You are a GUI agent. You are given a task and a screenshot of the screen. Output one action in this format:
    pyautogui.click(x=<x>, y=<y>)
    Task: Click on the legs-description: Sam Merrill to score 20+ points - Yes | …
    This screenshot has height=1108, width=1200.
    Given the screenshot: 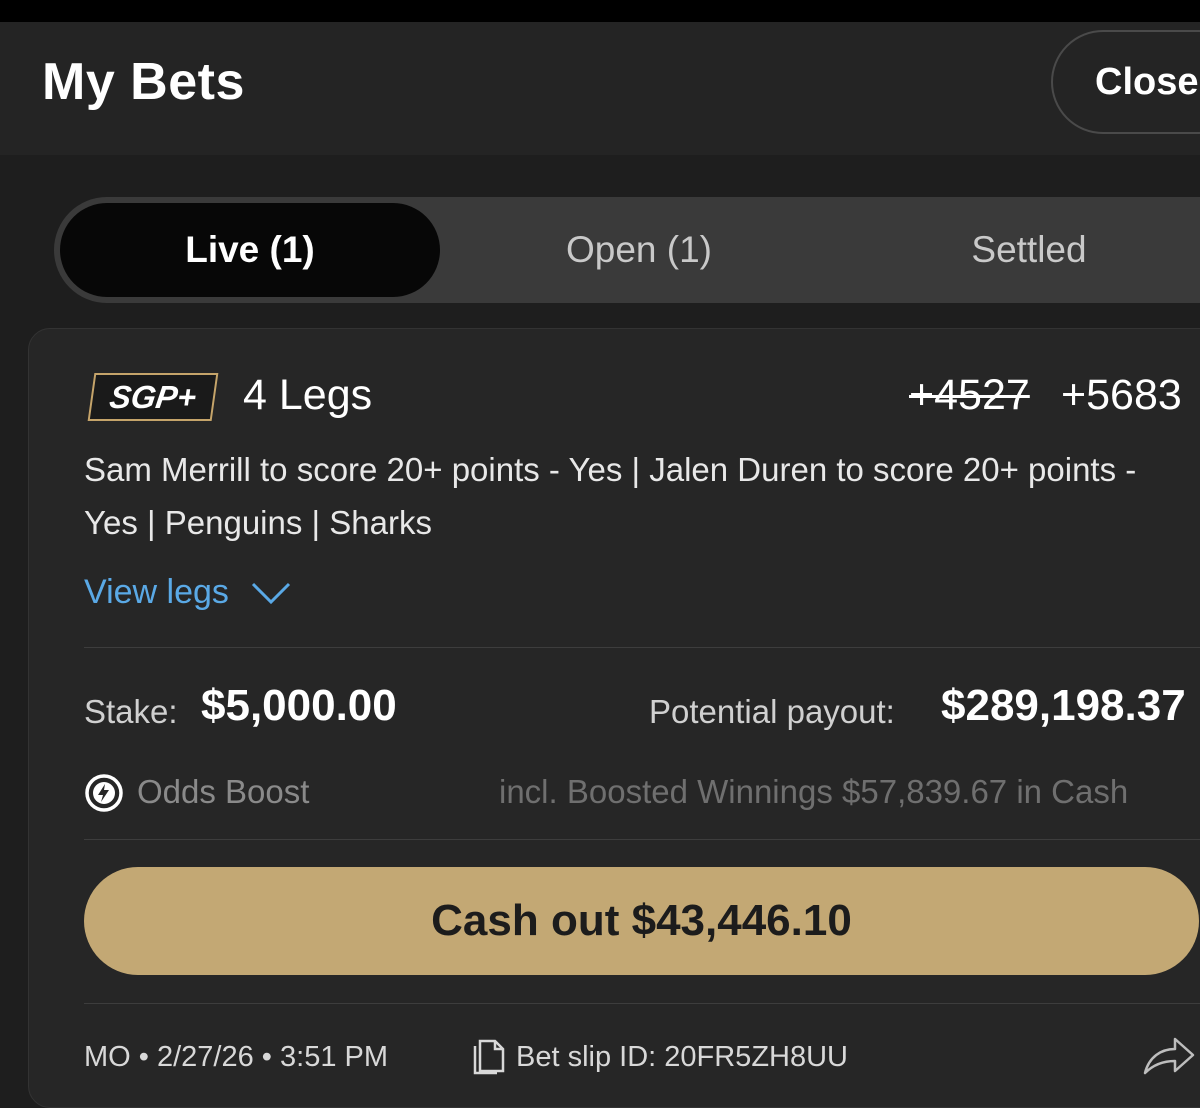 What is the action you would take?
    pyautogui.click(x=610, y=496)
    